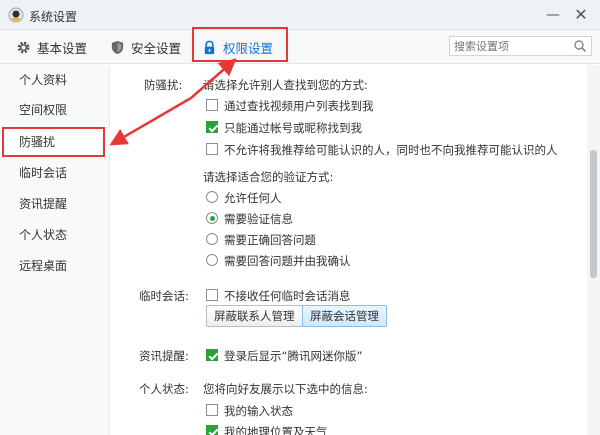 This screenshot has width=600, height=435. Describe the element at coordinates (212, 197) in the screenshot. I see `radio-allow-anyone` at that location.